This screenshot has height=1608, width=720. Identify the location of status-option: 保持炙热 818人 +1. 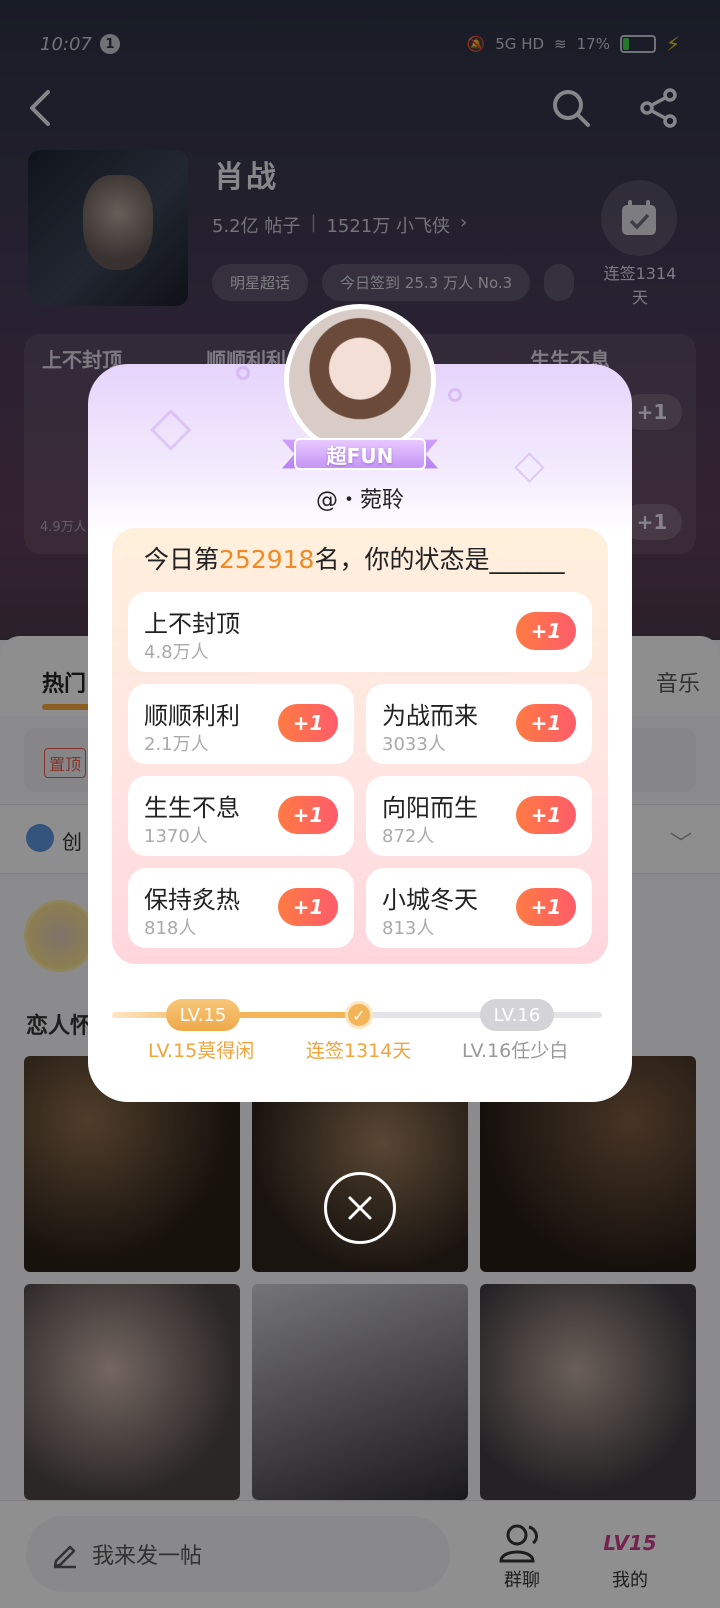
(241, 908).